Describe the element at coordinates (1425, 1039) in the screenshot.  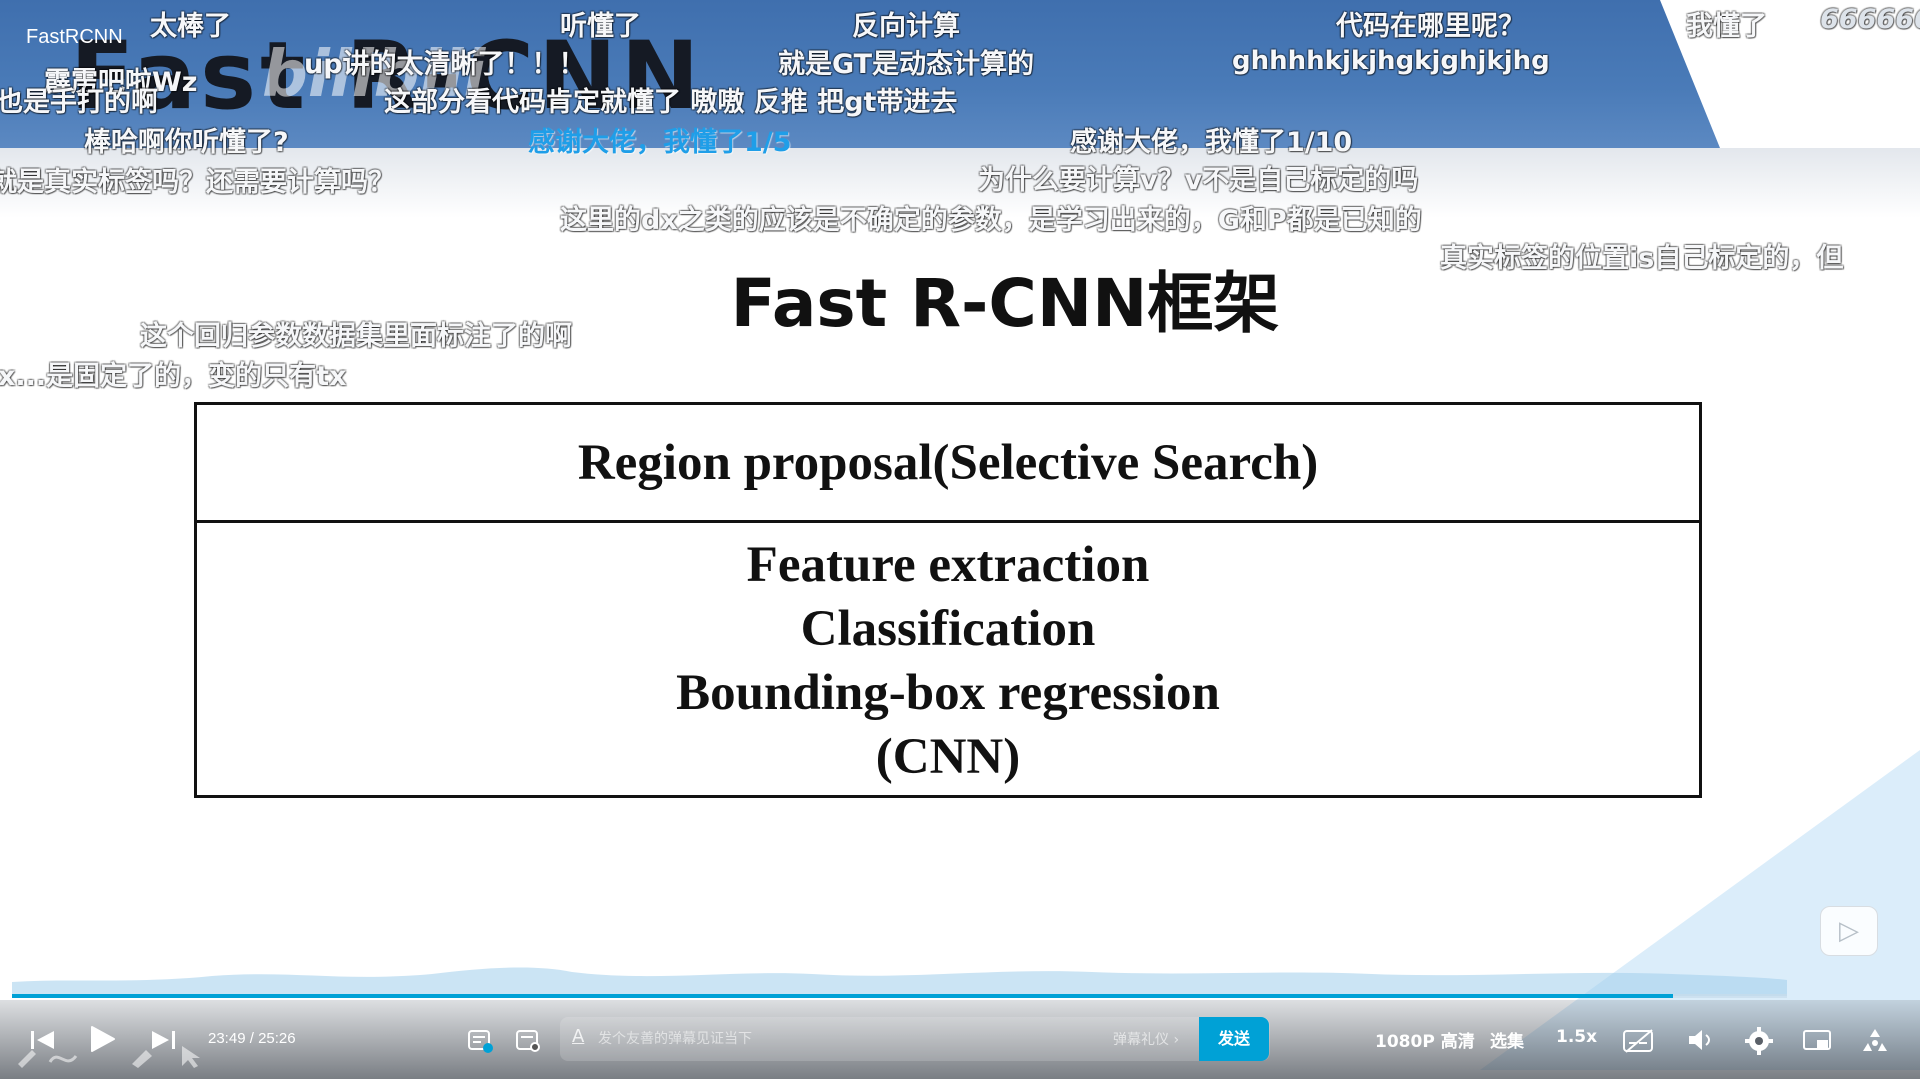
I see `quality-button: 1080P 高清` at that location.